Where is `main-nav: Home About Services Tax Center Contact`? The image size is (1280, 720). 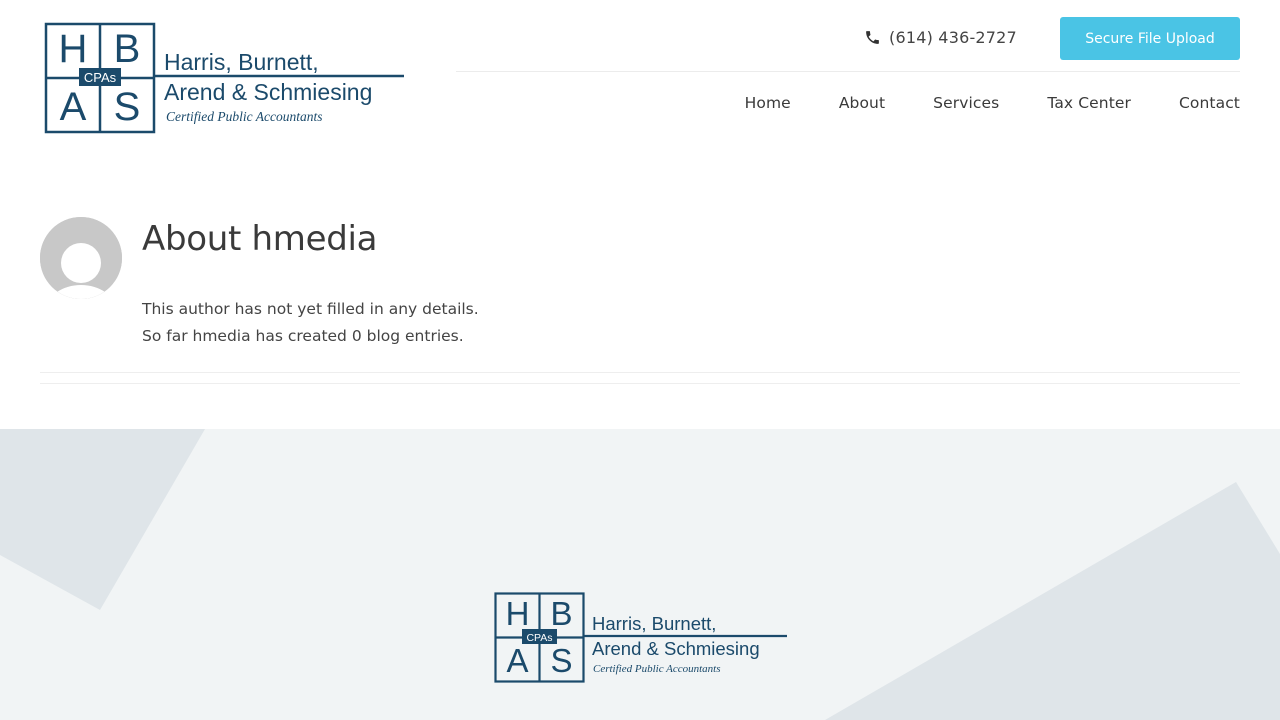
main-nav: Home About Services Tax Center Contact is located at coordinates (992, 103).